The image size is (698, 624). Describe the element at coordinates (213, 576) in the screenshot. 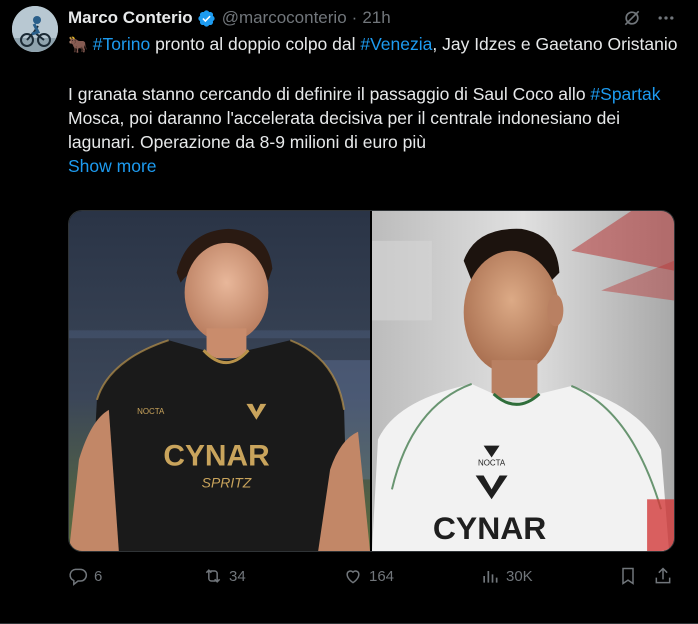

I see `repost-icon` at that location.